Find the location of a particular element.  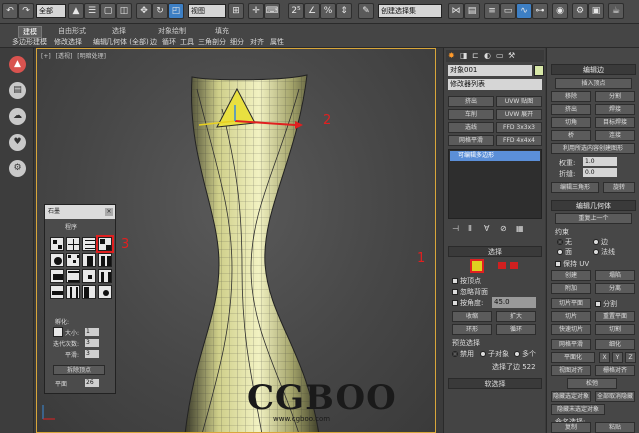

ribbon-item-poly-modeling: 多边形建模 is located at coordinates (29, 42).